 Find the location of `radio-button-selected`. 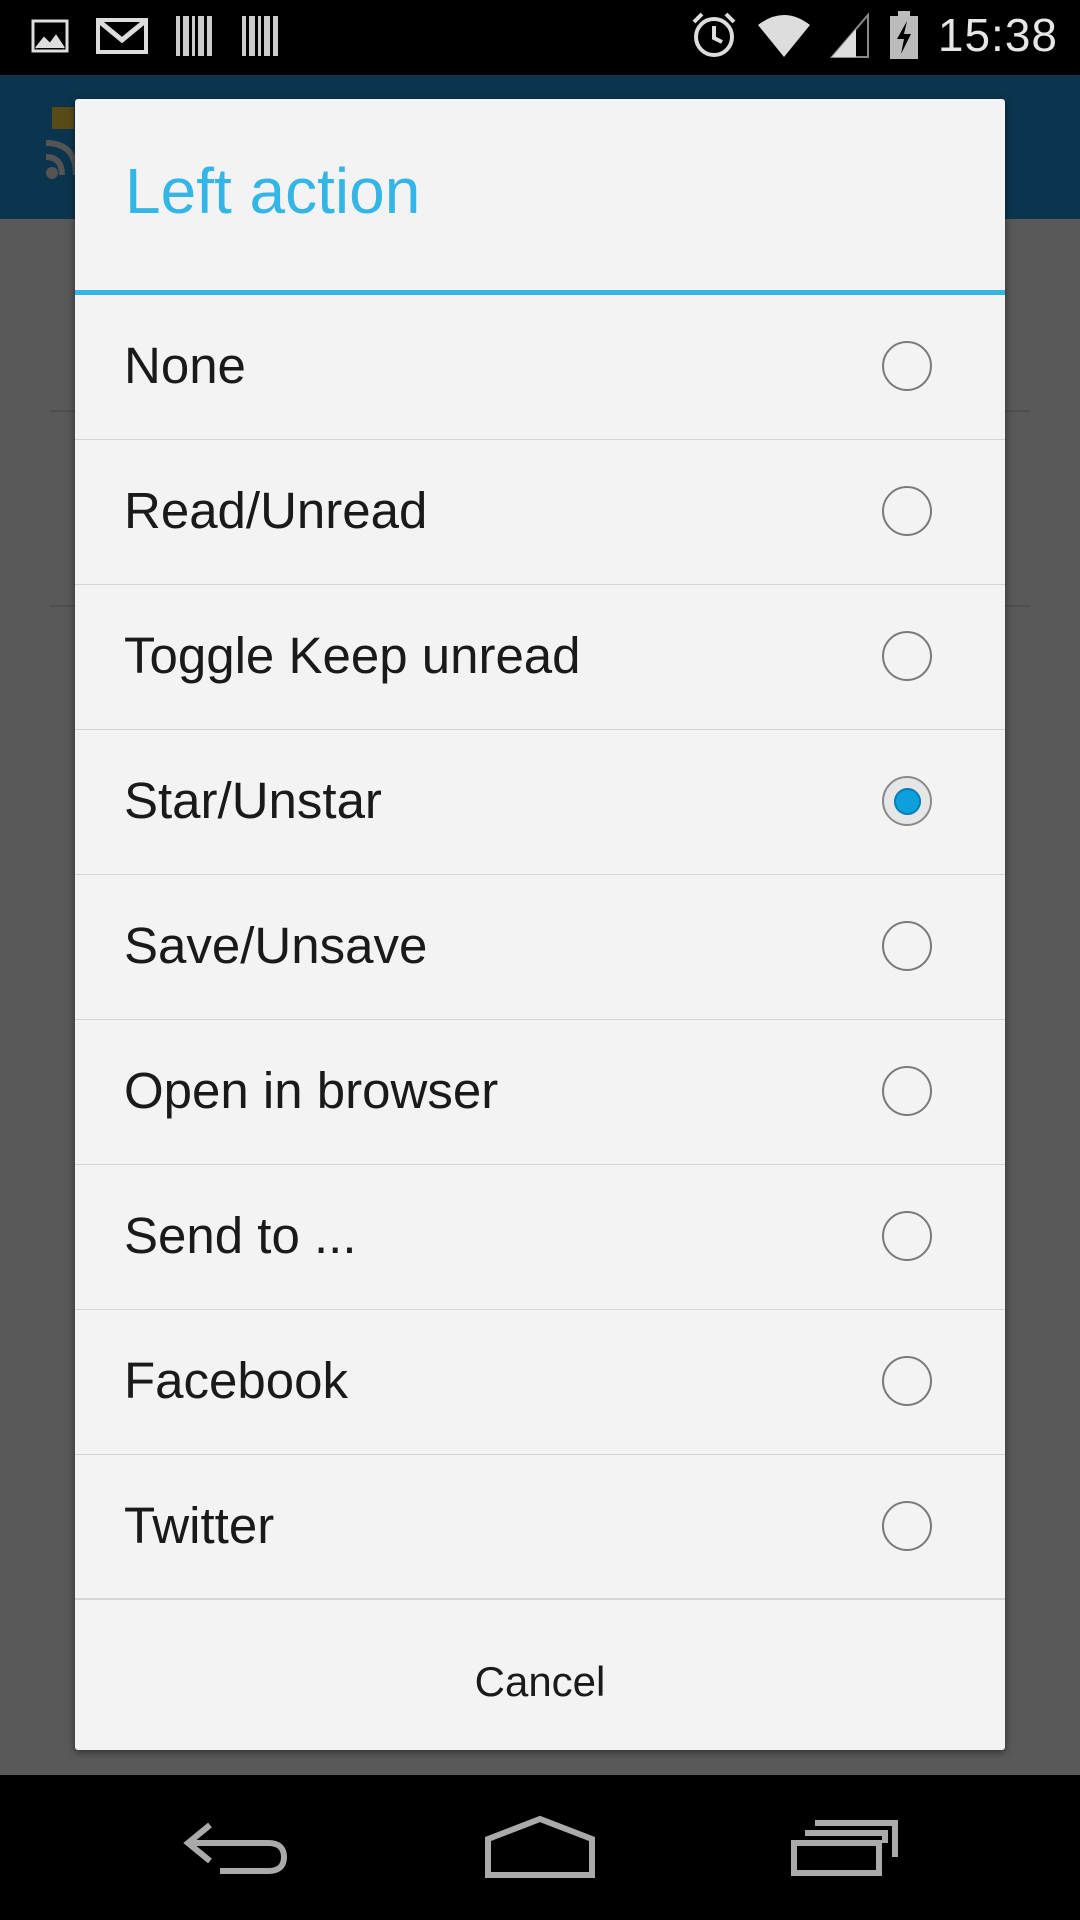

radio-button-selected is located at coordinates (907, 801).